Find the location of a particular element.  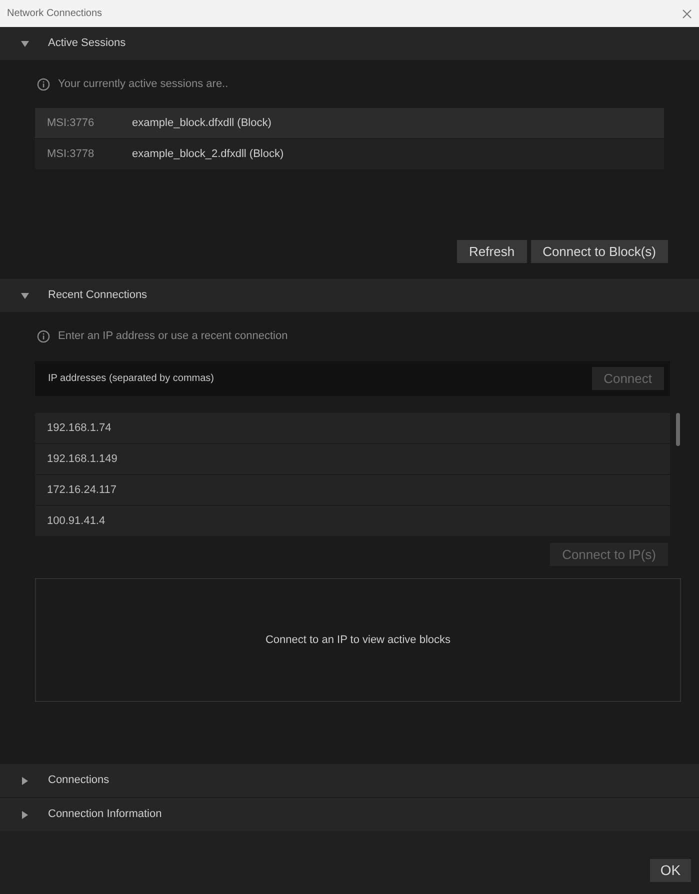

session-row: MSI:3776 example_block.dfxdll (Block) is located at coordinates (349, 123).